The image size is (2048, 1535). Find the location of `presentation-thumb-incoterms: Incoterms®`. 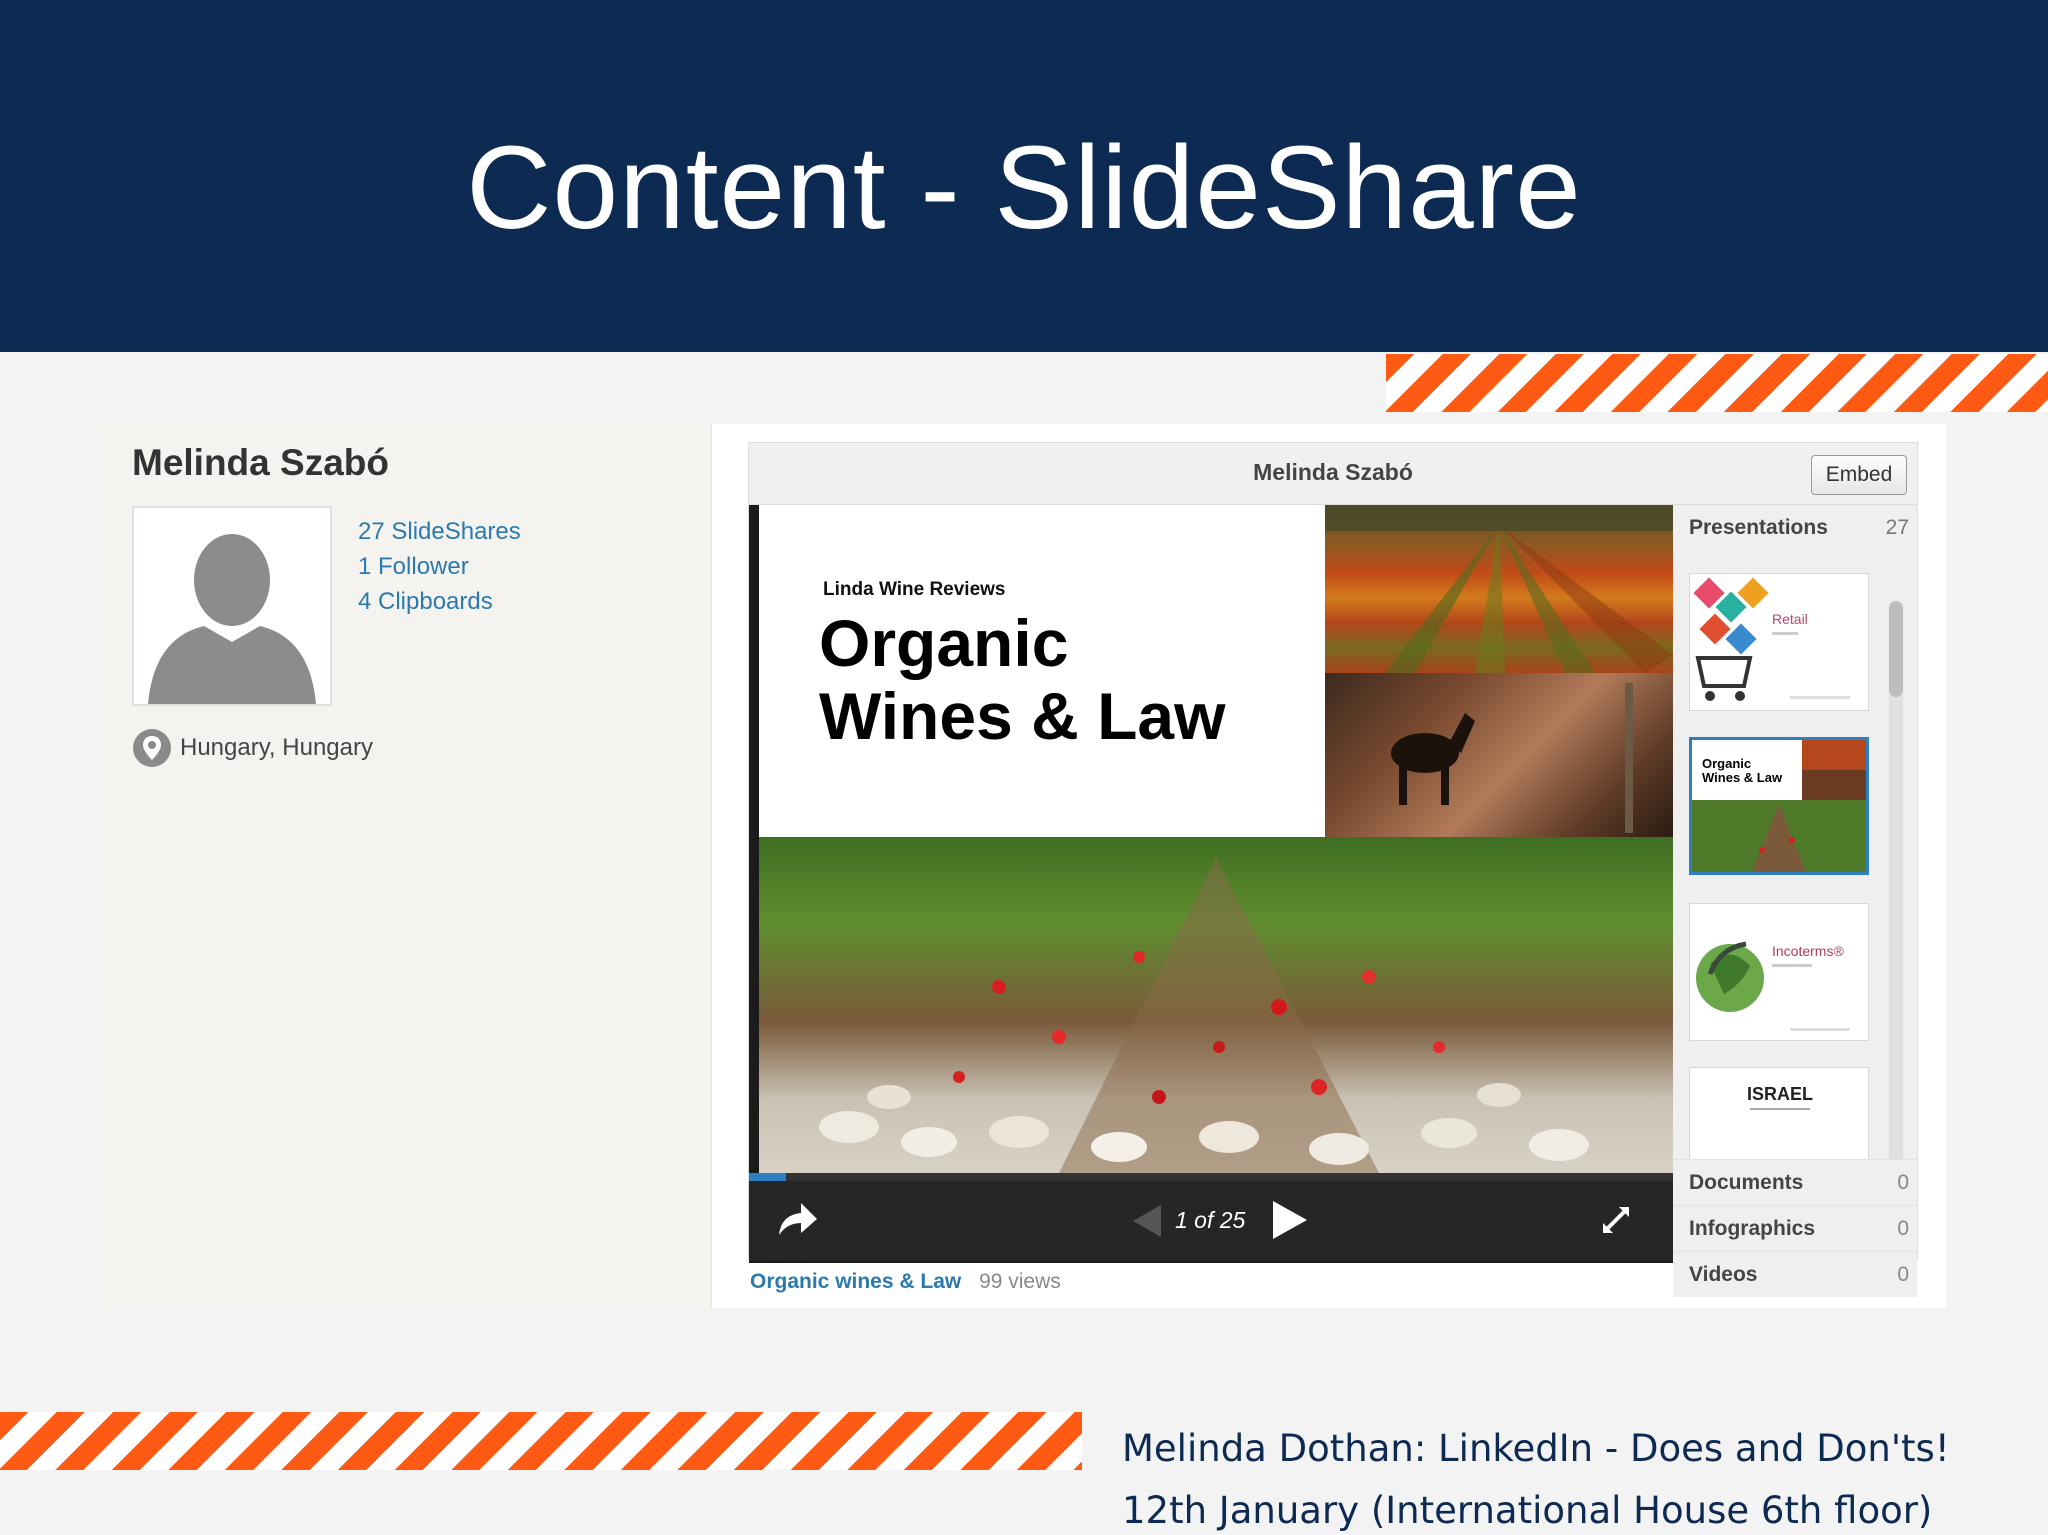

presentation-thumb-incoterms: Incoterms® is located at coordinates (1779, 972).